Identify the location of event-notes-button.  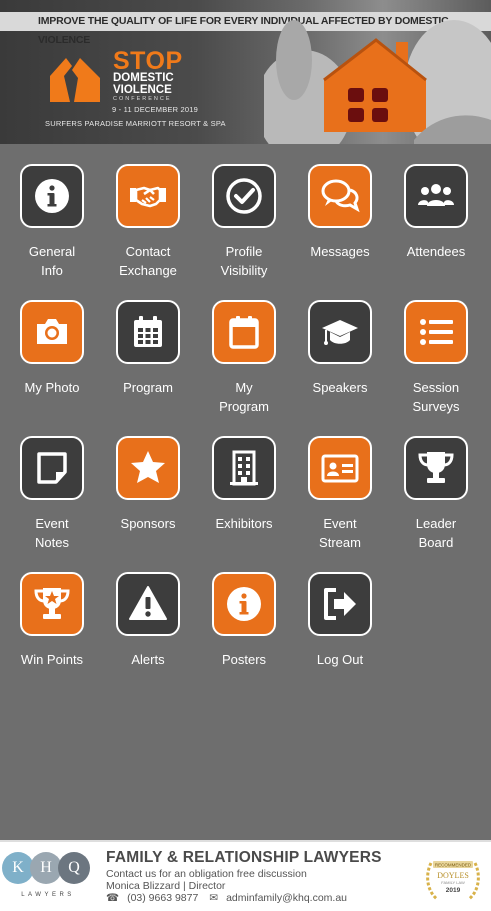
(52, 468).